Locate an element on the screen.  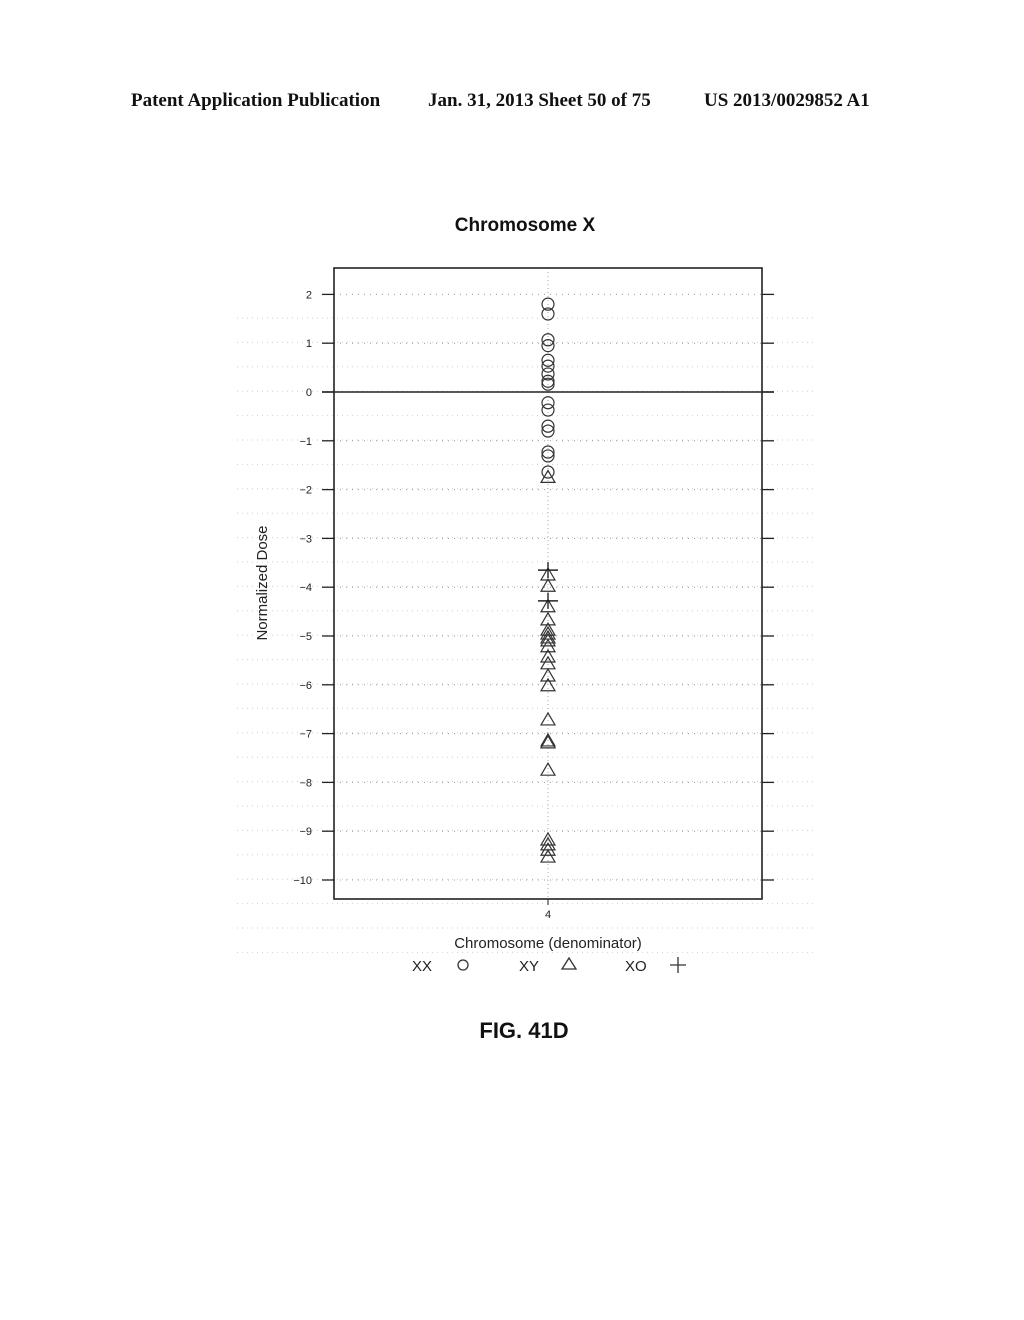
y-tick-label: −8 is located at coordinates (305, 783).